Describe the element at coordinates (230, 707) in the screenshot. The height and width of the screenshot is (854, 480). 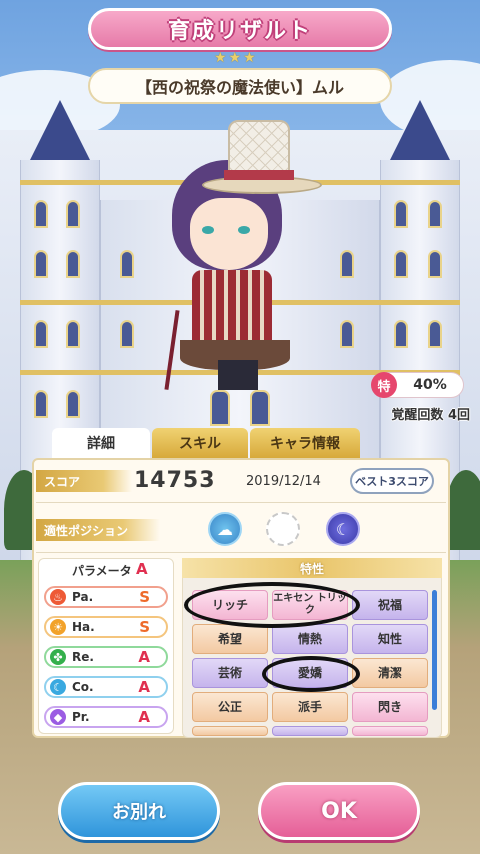
I see `trait-tag: 公正` at that location.